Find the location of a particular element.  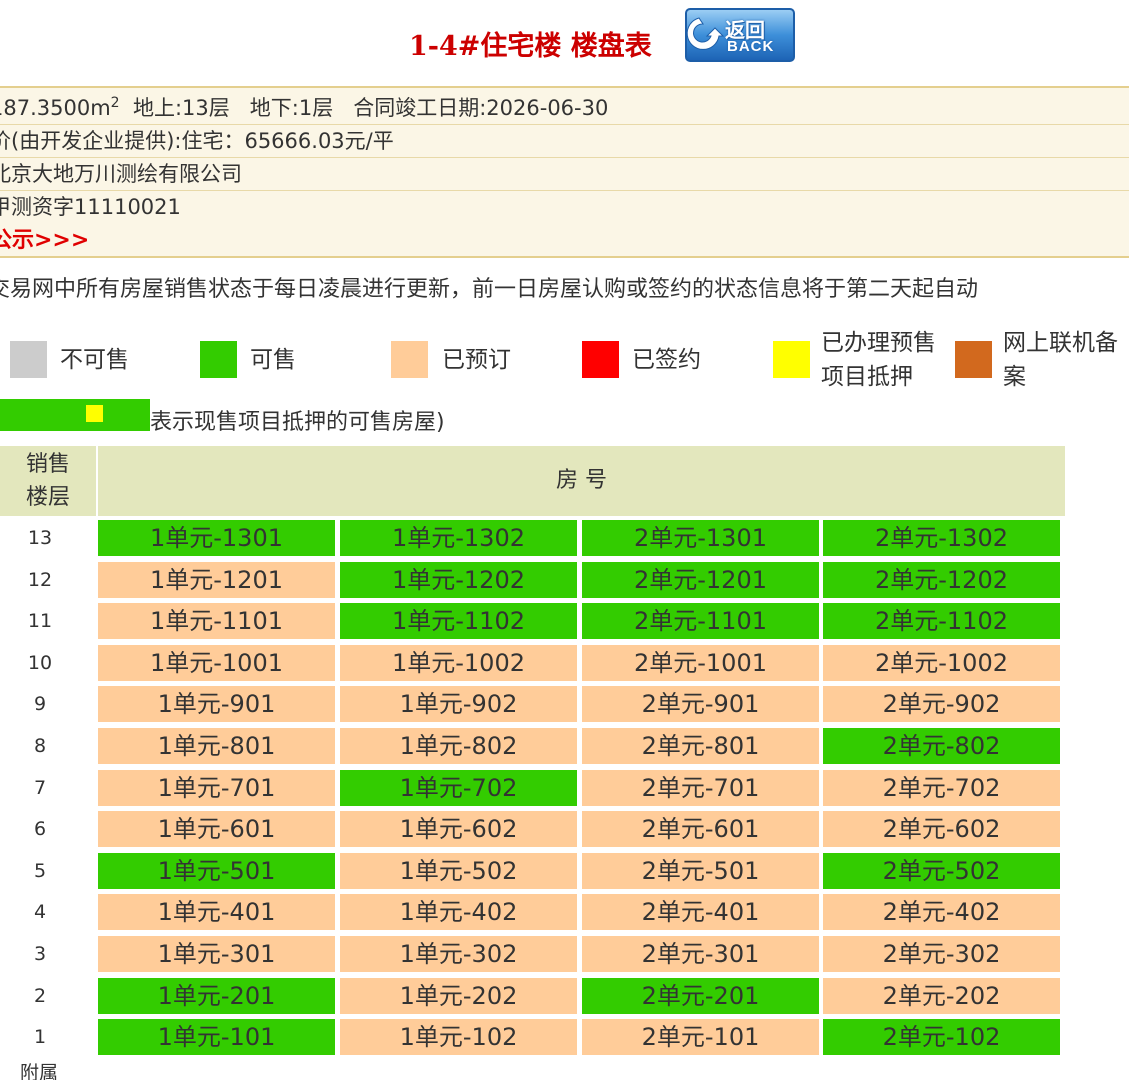

unit-cell: 2单元-601 is located at coordinates (700, 829).